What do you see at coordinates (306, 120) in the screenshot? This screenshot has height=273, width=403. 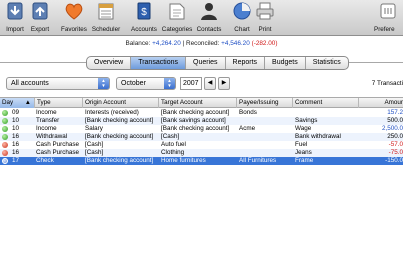 I see `cell-comment: Savings` at bounding box center [306, 120].